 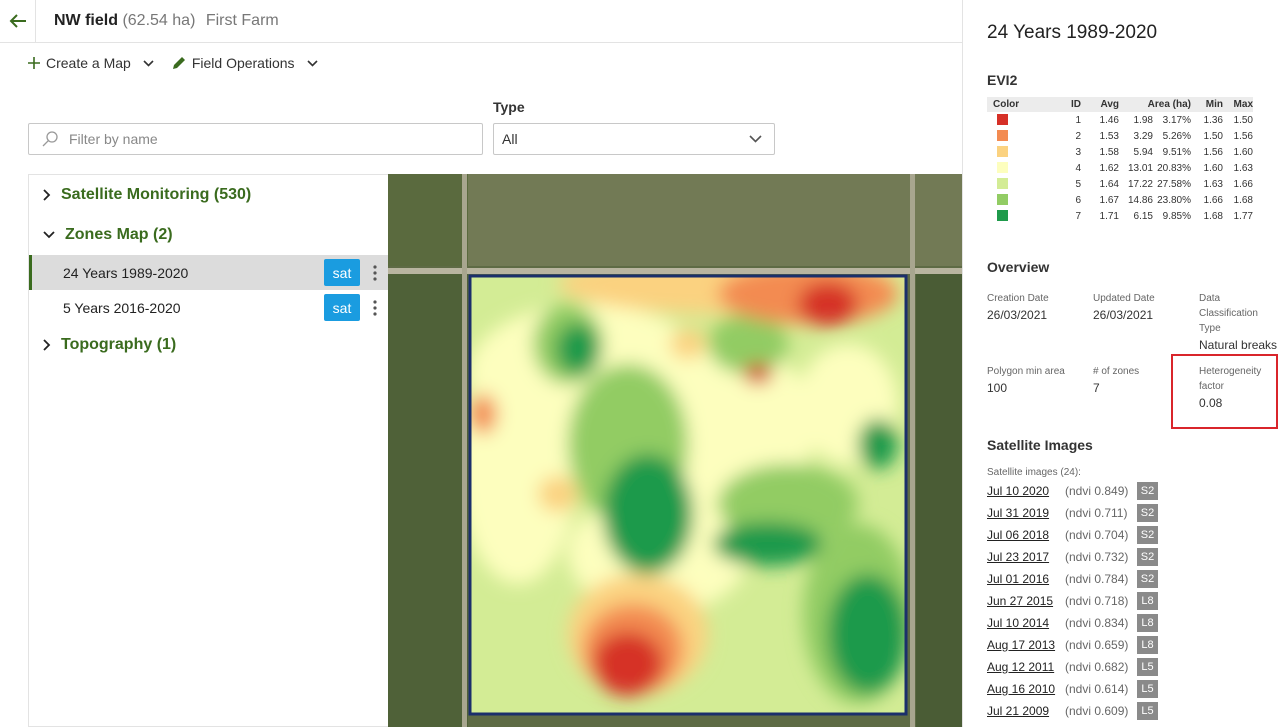 What do you see at coordinates (1097, 645) in the screenshot?
I see `image-ndvi: (ndvi 0.659)` at bounding box center [1097, 645].